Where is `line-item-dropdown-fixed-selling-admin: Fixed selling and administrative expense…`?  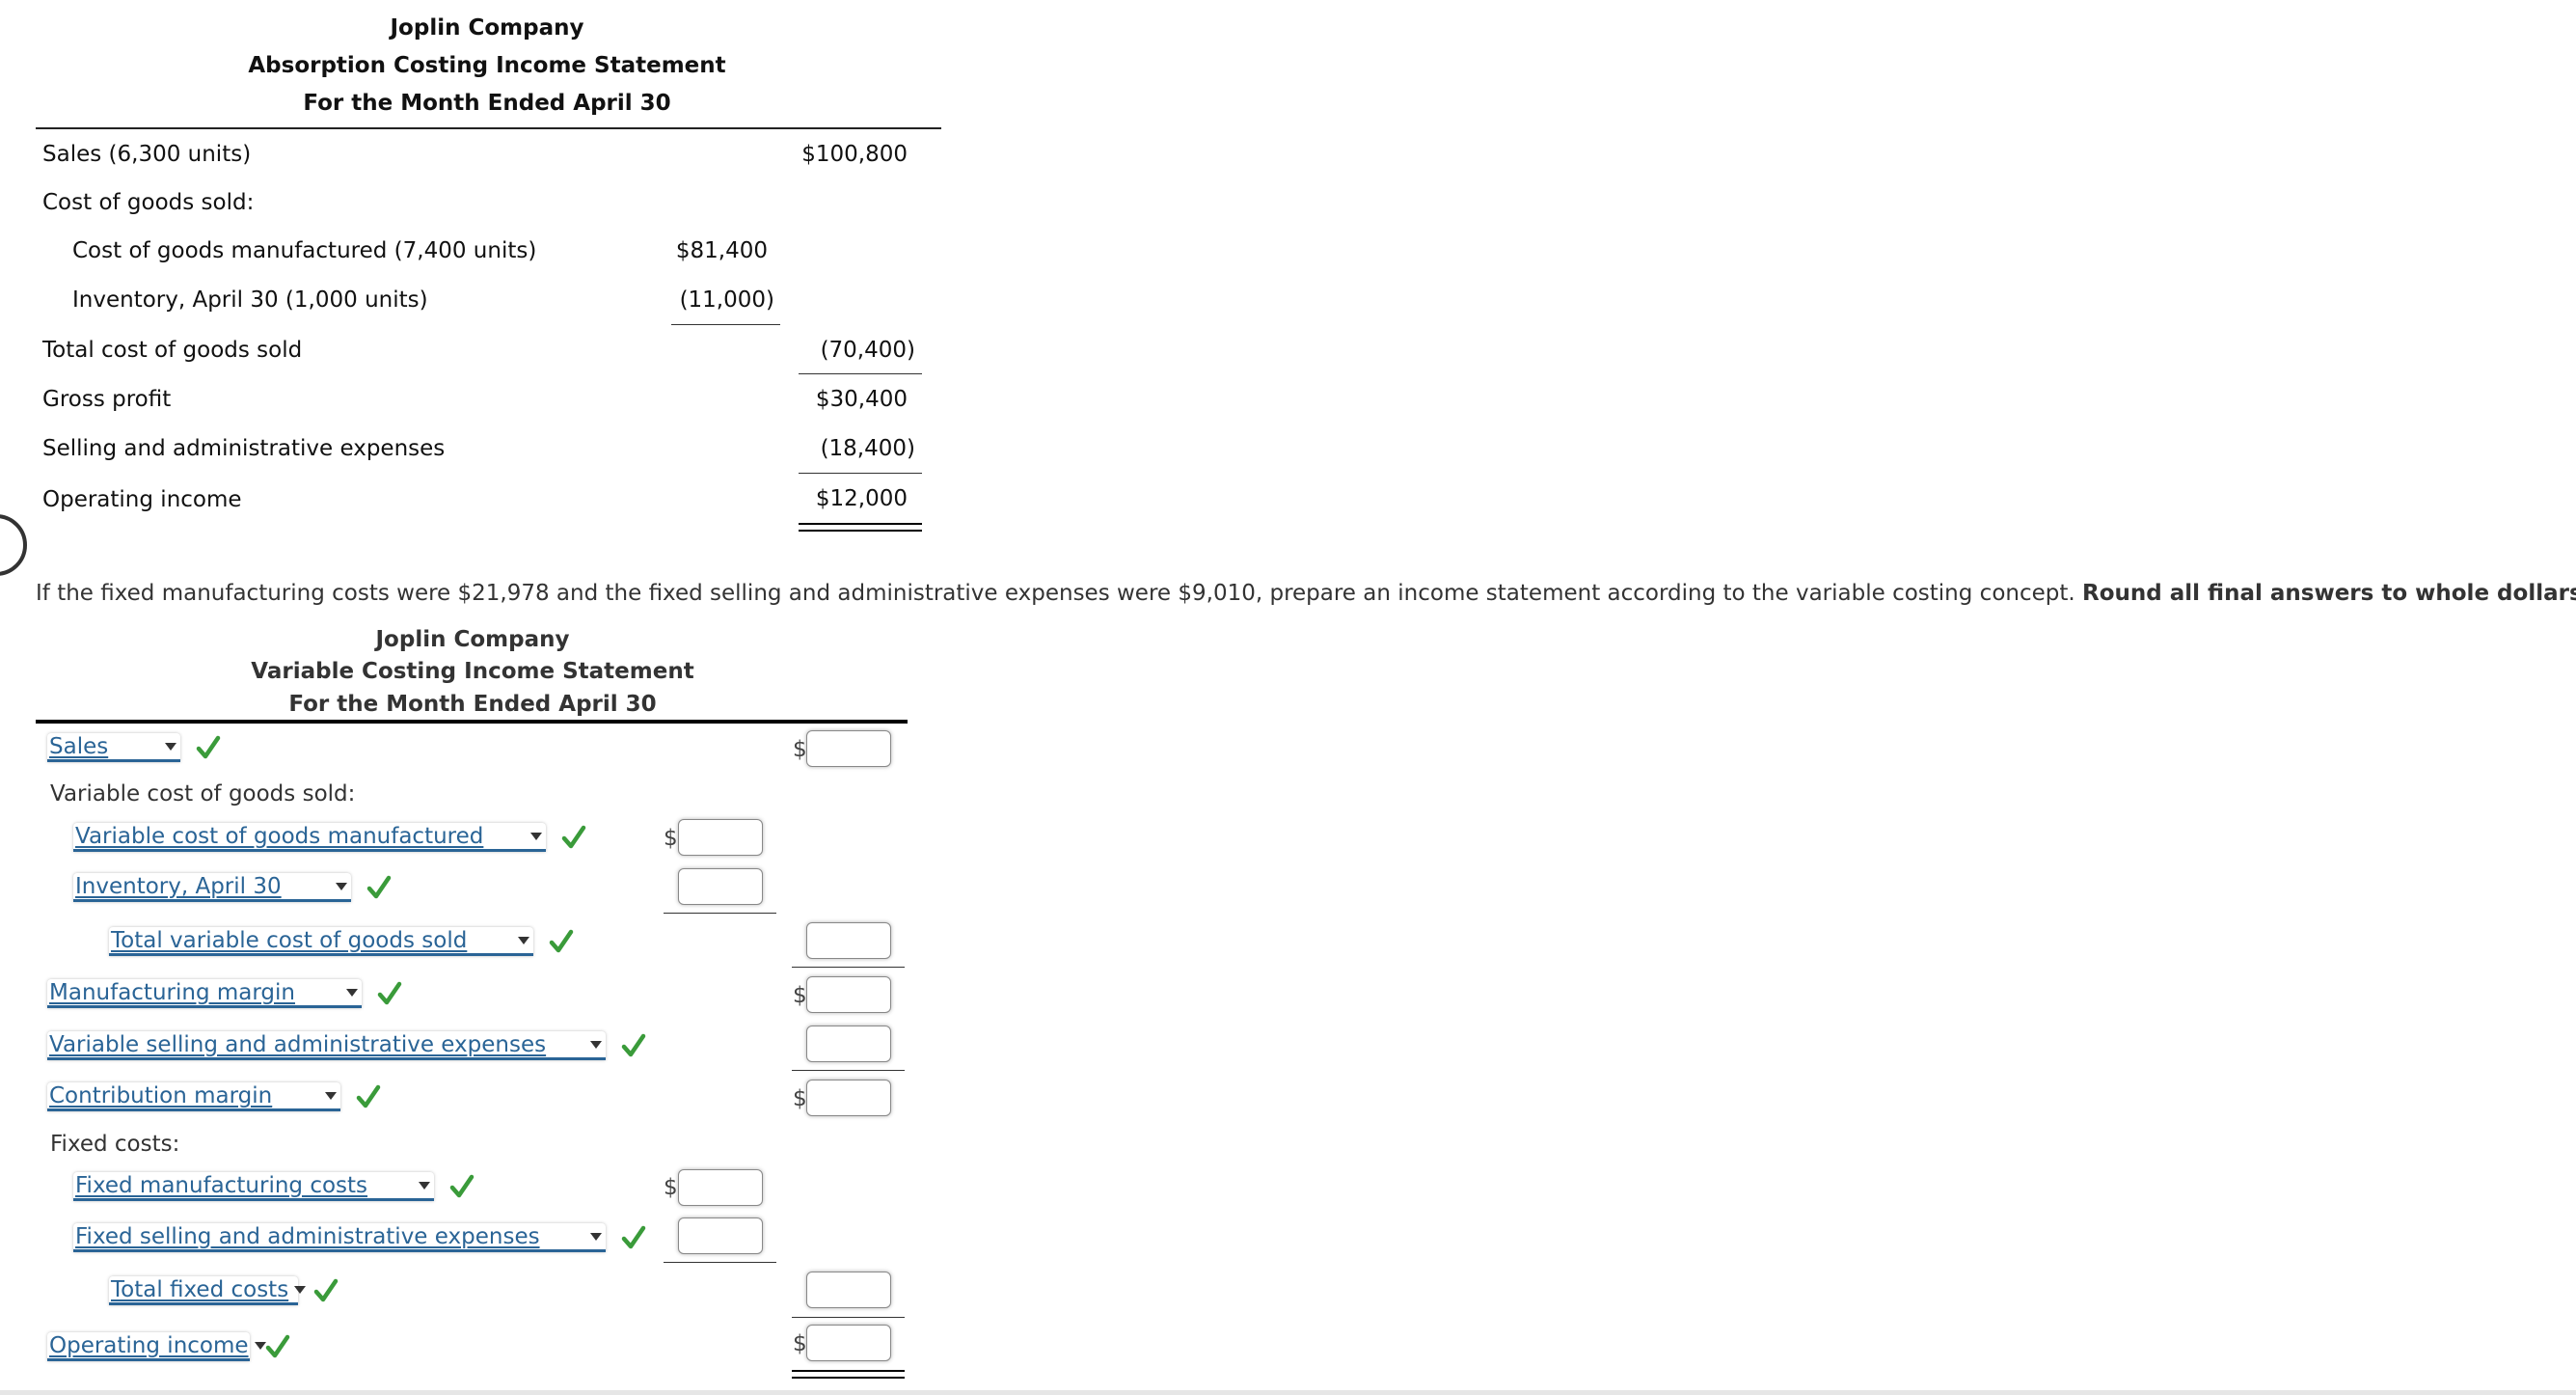 line-item-dropdown-fixed-selling-admin: Fixed selling and administrative expense… is located at coordinates (359, 1237).